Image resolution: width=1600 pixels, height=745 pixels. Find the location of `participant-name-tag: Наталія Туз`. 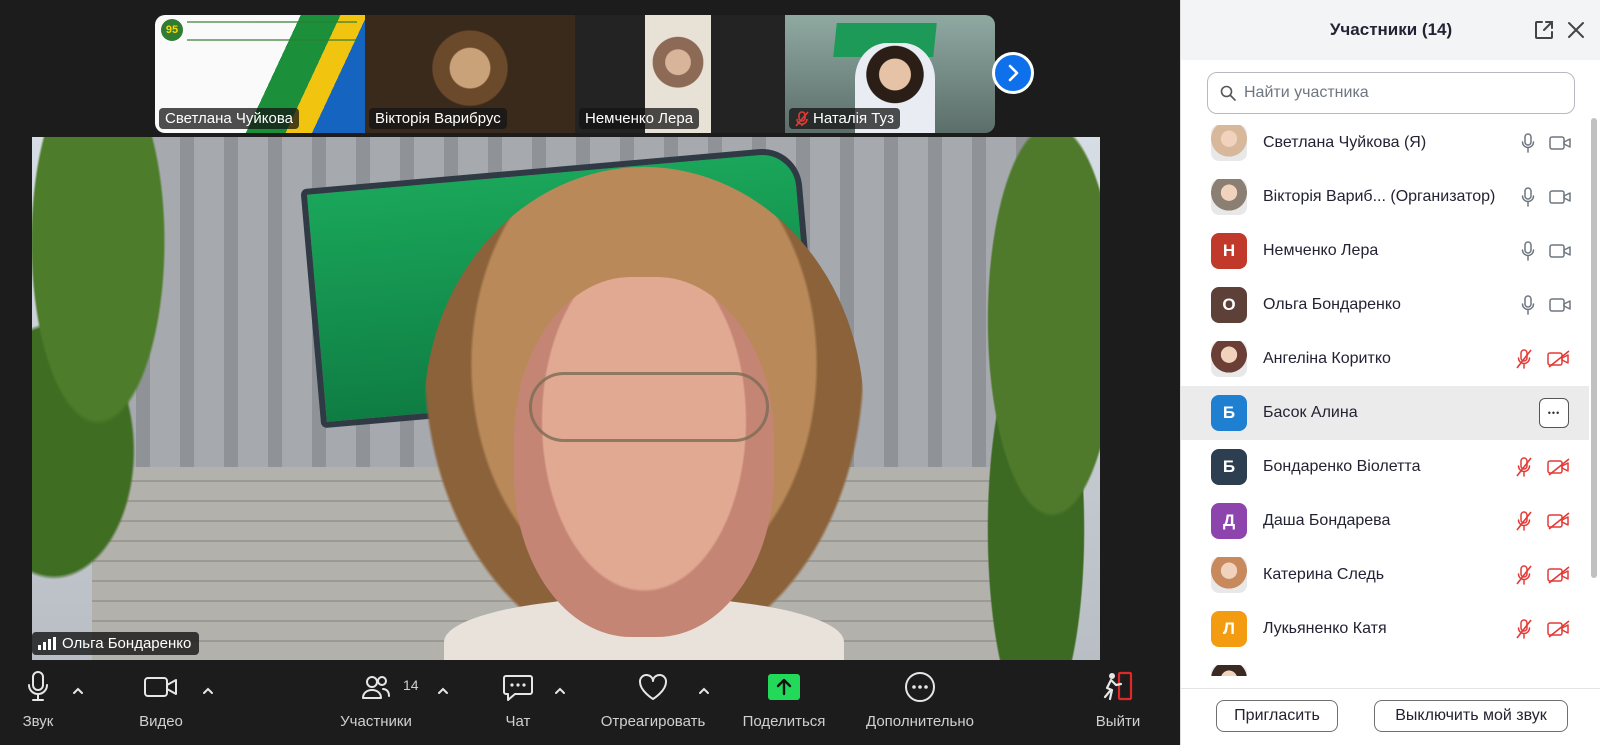

participant-name-tag: Наталія Туз is located at coordinates (844, 118).